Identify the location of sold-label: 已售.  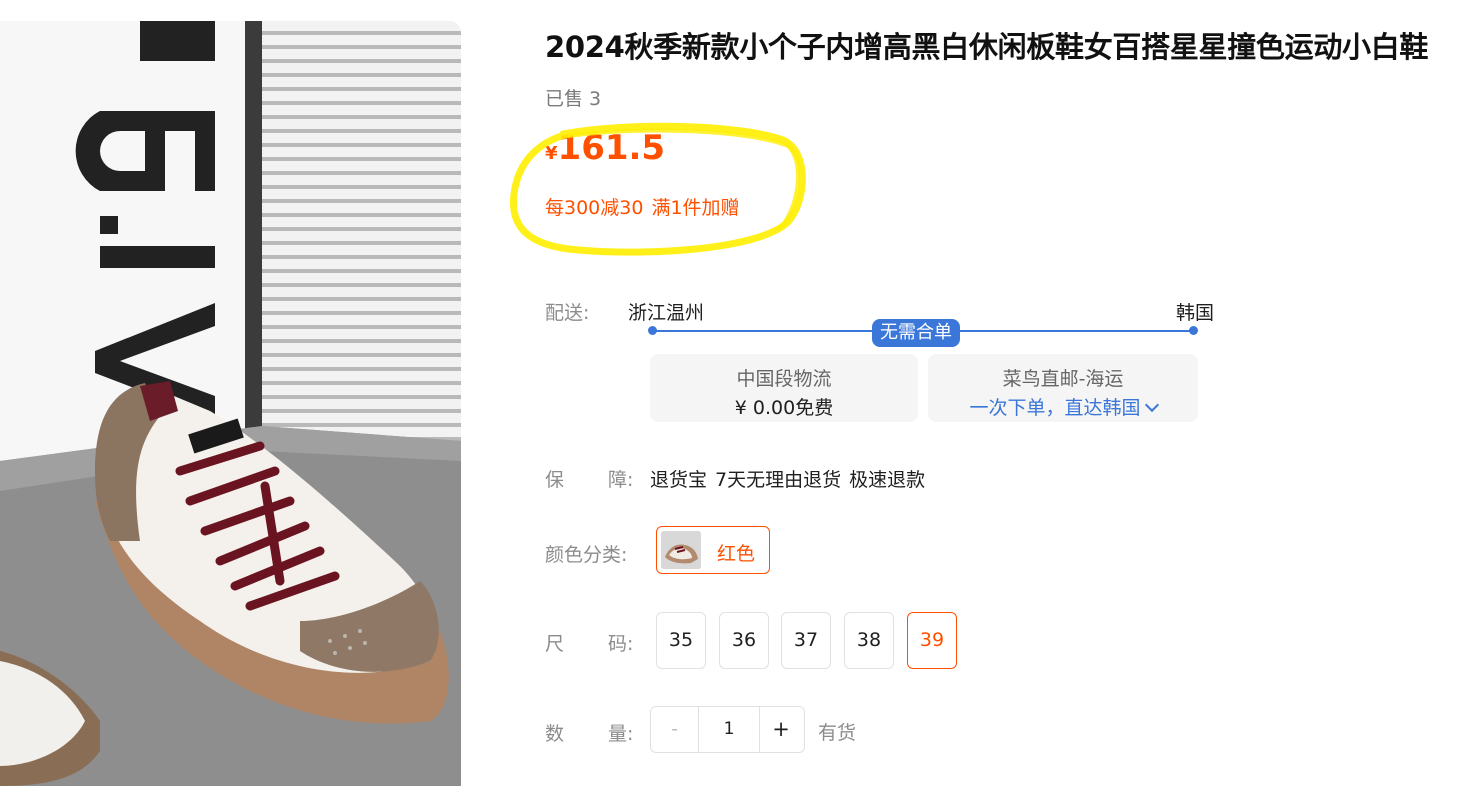
(564, 99).